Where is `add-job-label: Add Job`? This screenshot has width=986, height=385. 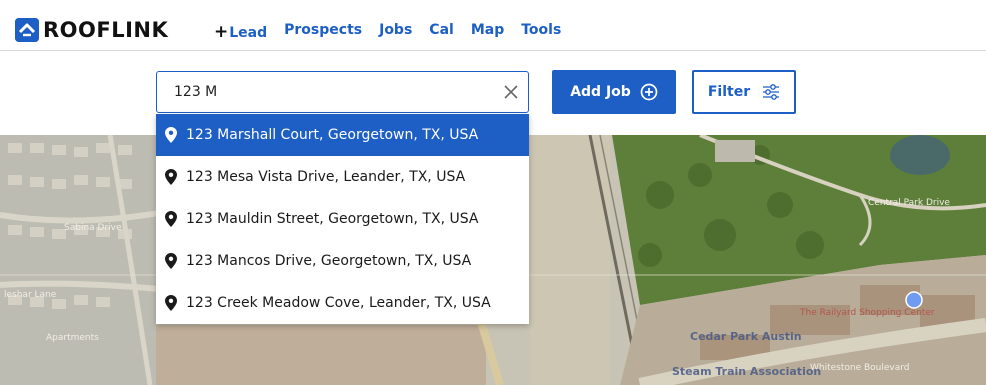
add-job-label: Add Job is located at coordinates (600, 92).